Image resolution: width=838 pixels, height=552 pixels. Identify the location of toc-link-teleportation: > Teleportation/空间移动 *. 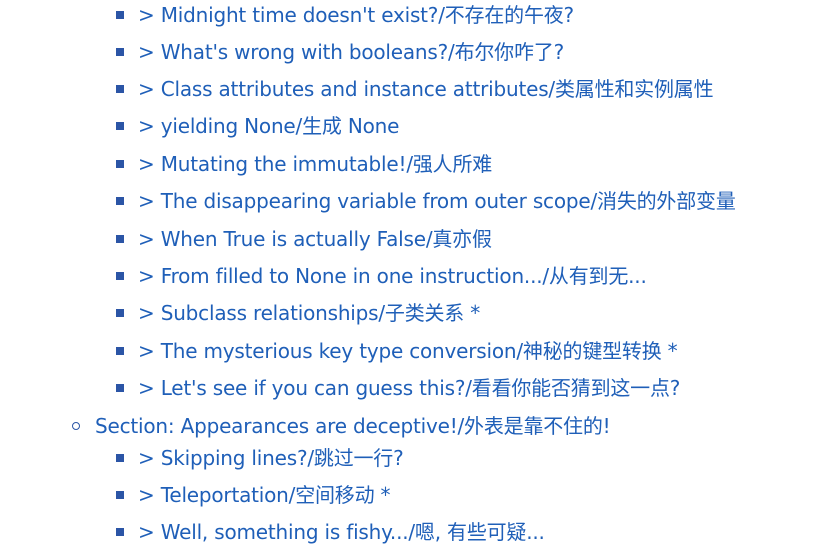
(264, 495).